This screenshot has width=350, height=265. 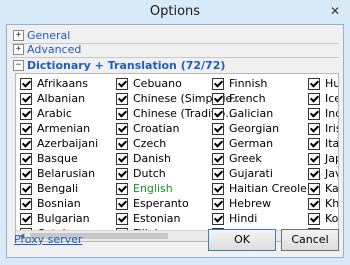 I want to click on language-item: Bengali, so click(x=59, y=188).